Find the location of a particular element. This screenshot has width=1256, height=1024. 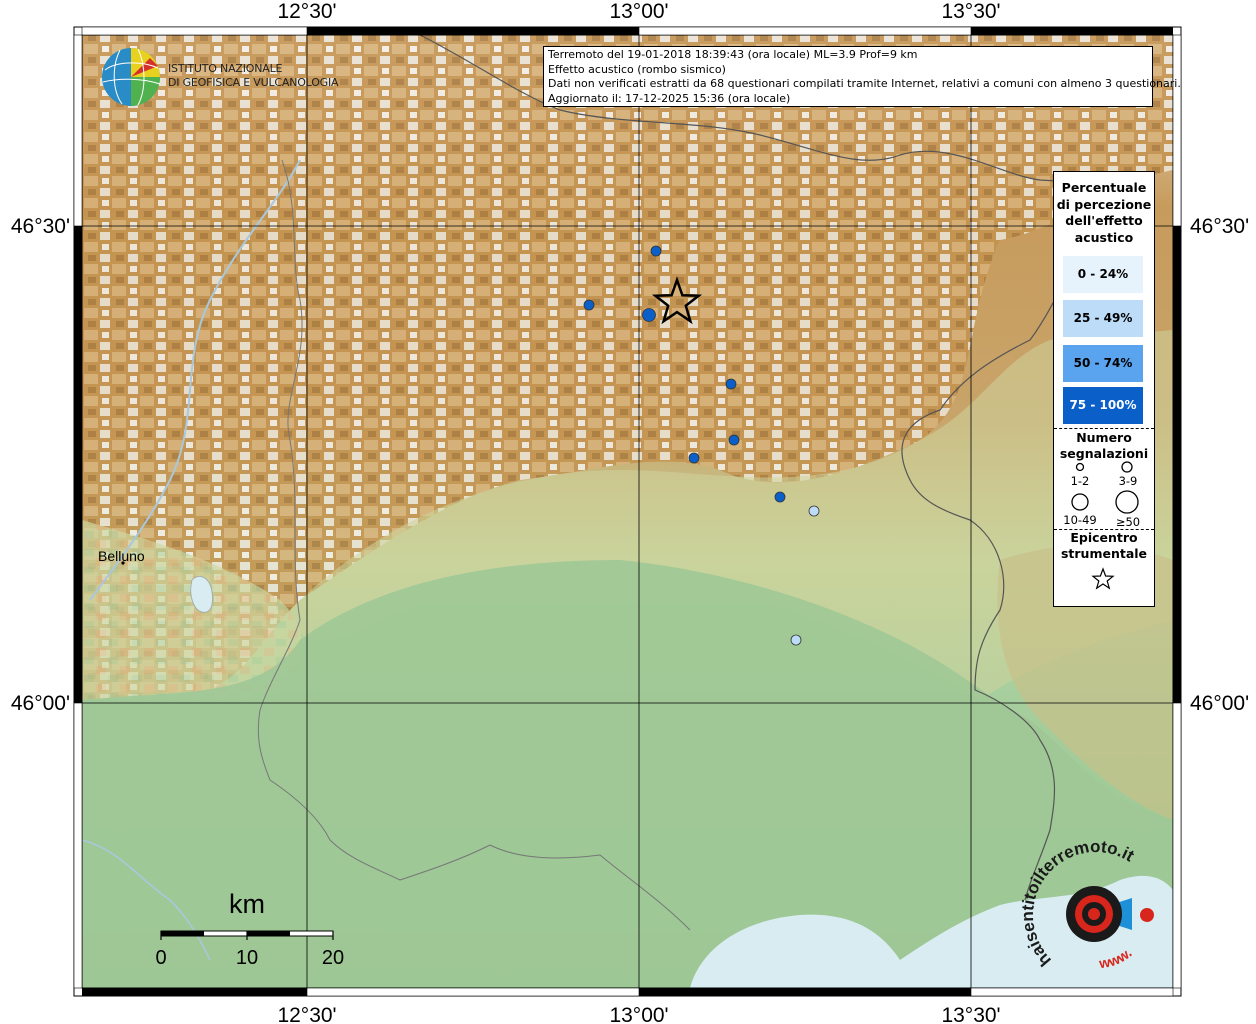

effect-line: Effetto acustico (rombo sismico) is located at coordinates (637, 69).